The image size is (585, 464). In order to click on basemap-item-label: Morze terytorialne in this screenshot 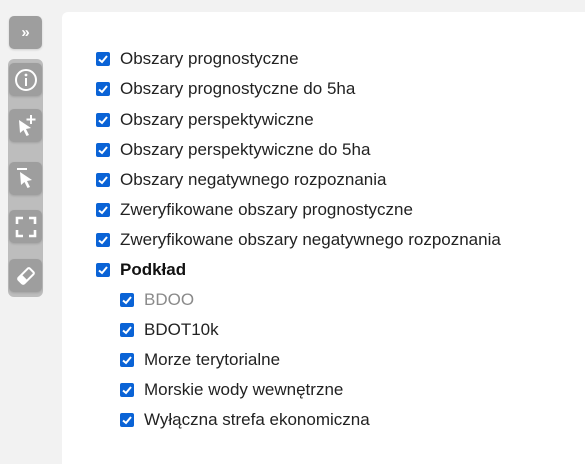, I will do `click(212, 359)`.